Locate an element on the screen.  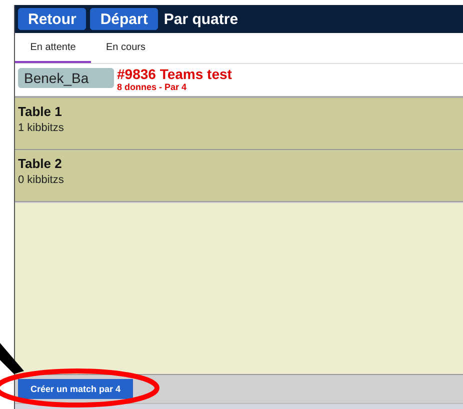
table-name: Table 1 is located at coordinates (40, 112).